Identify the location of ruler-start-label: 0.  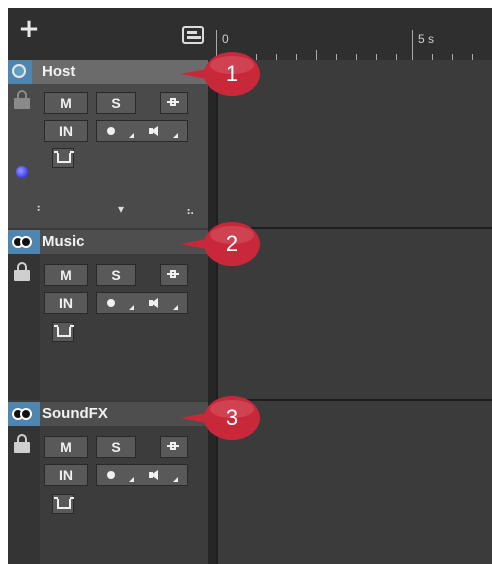
(225, 39).